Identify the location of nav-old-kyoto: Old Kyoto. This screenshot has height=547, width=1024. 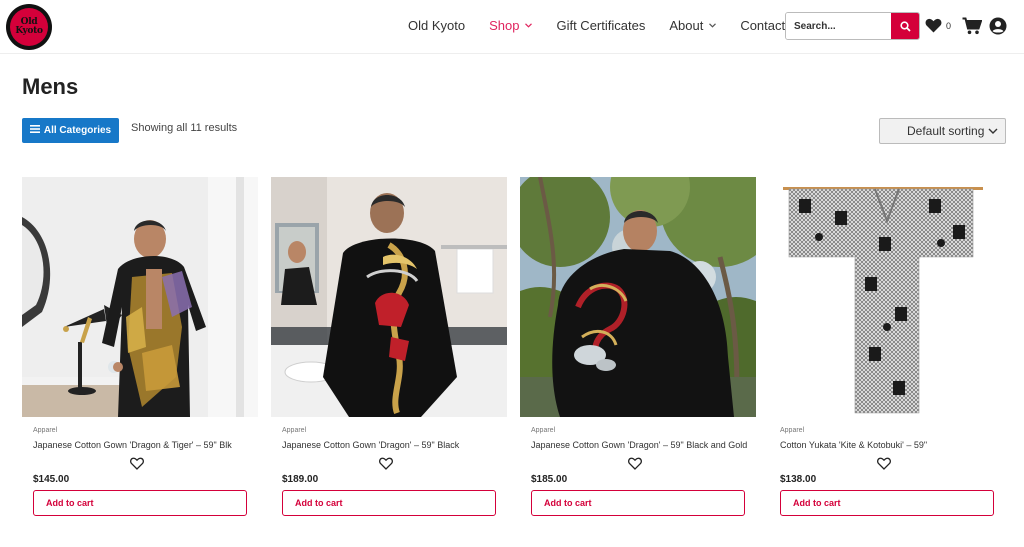
(436, 25).